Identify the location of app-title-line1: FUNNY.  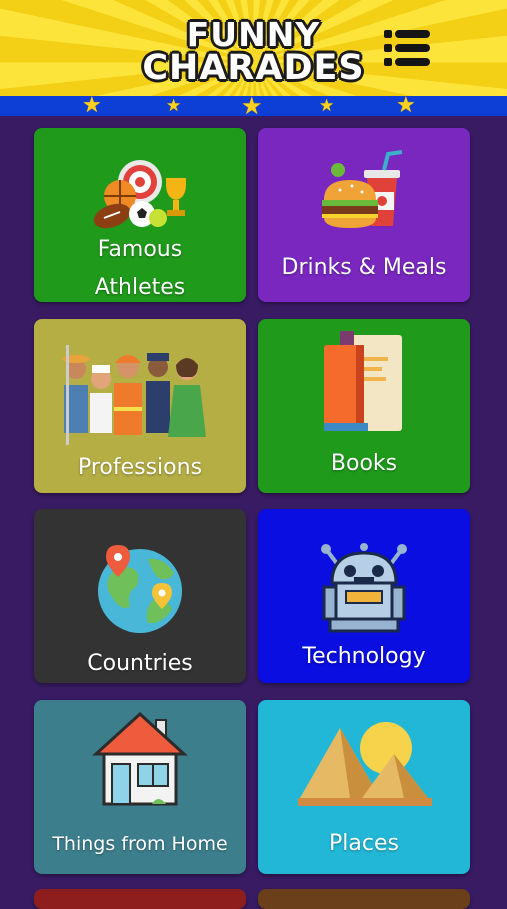
(253, 34).